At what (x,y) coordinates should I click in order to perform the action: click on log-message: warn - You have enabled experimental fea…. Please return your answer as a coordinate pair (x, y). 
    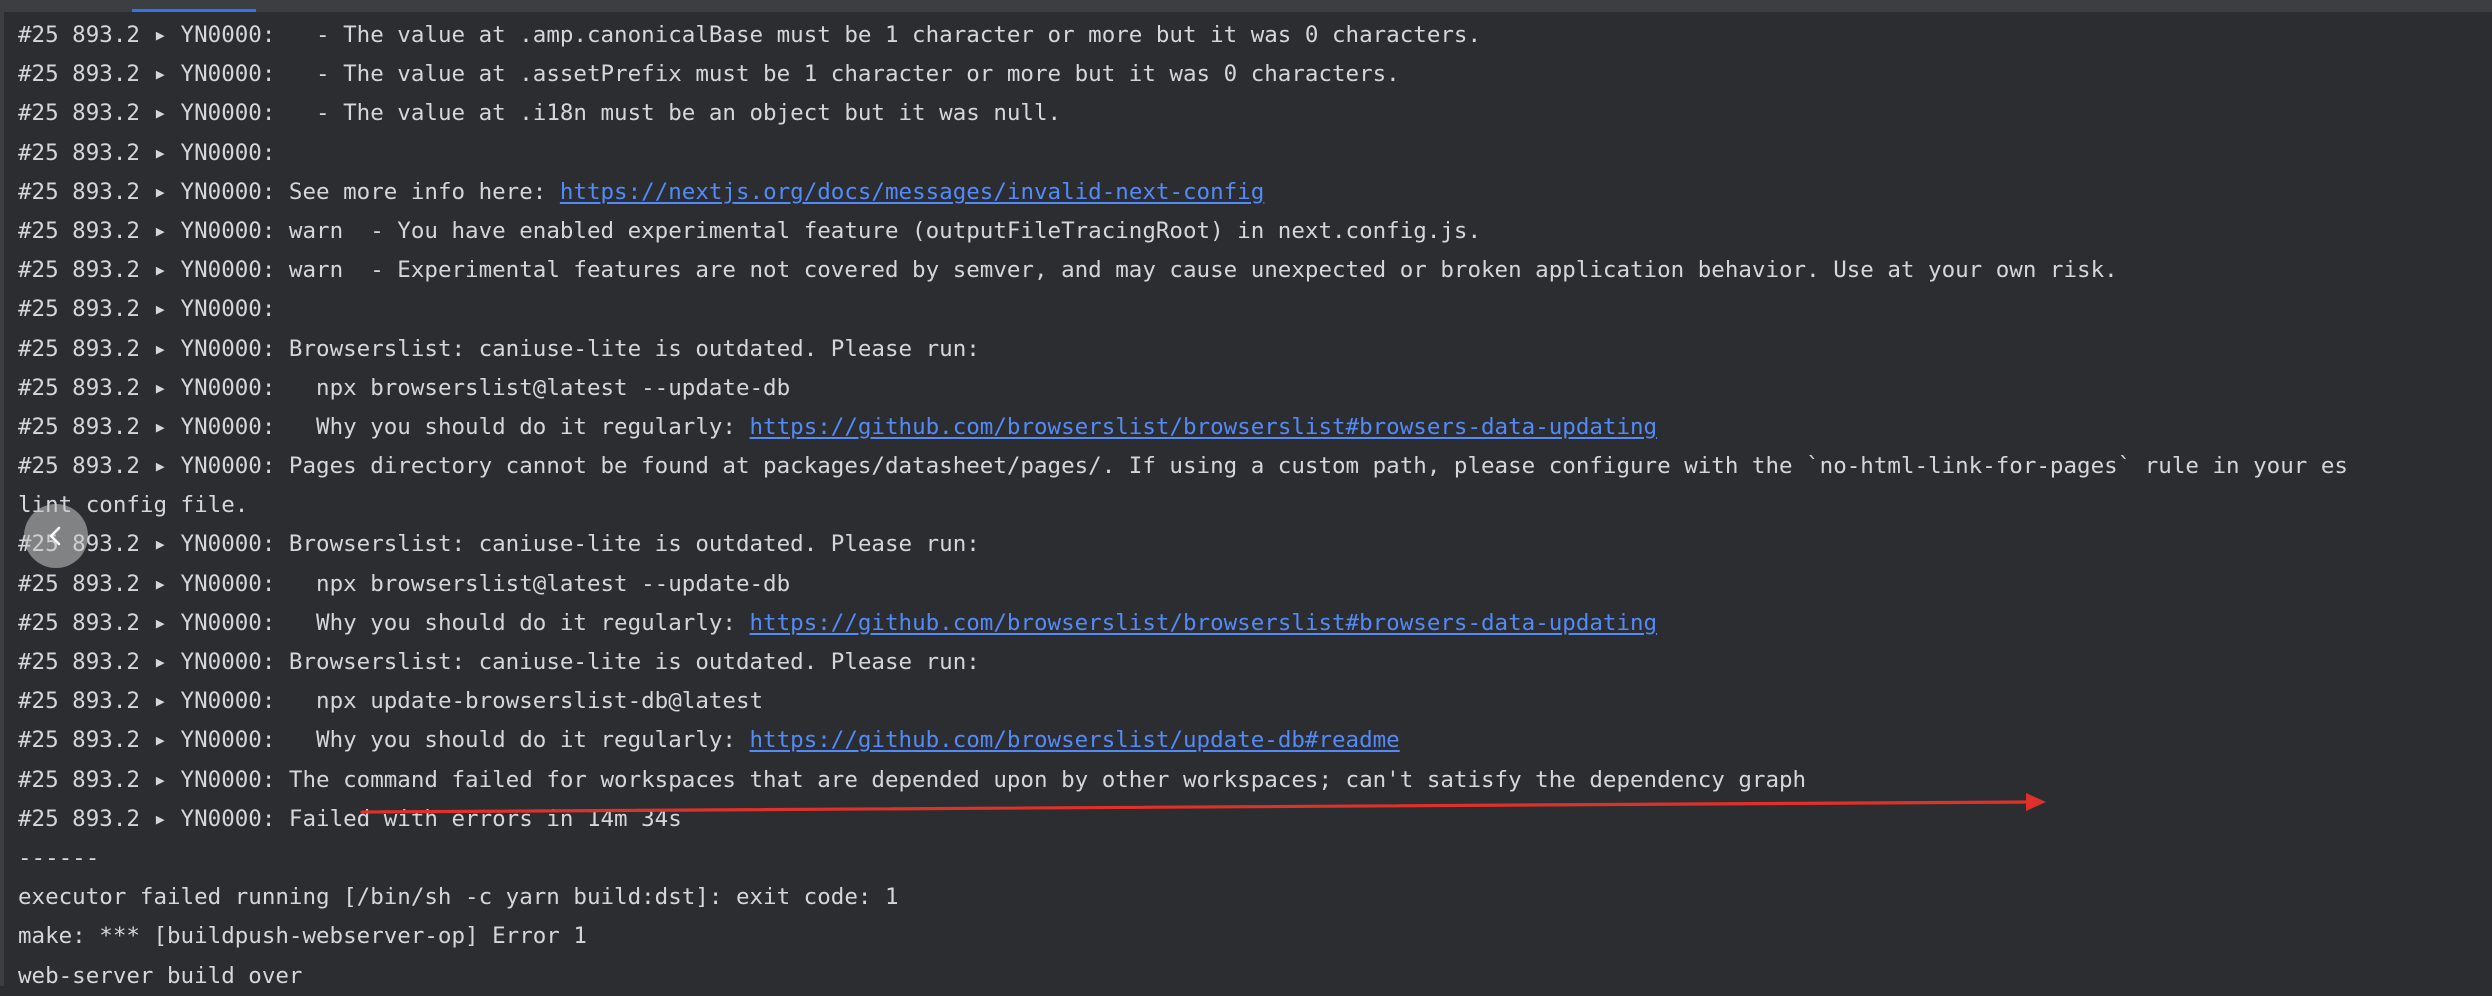
    Looking at the image, I should click on (878, 230).